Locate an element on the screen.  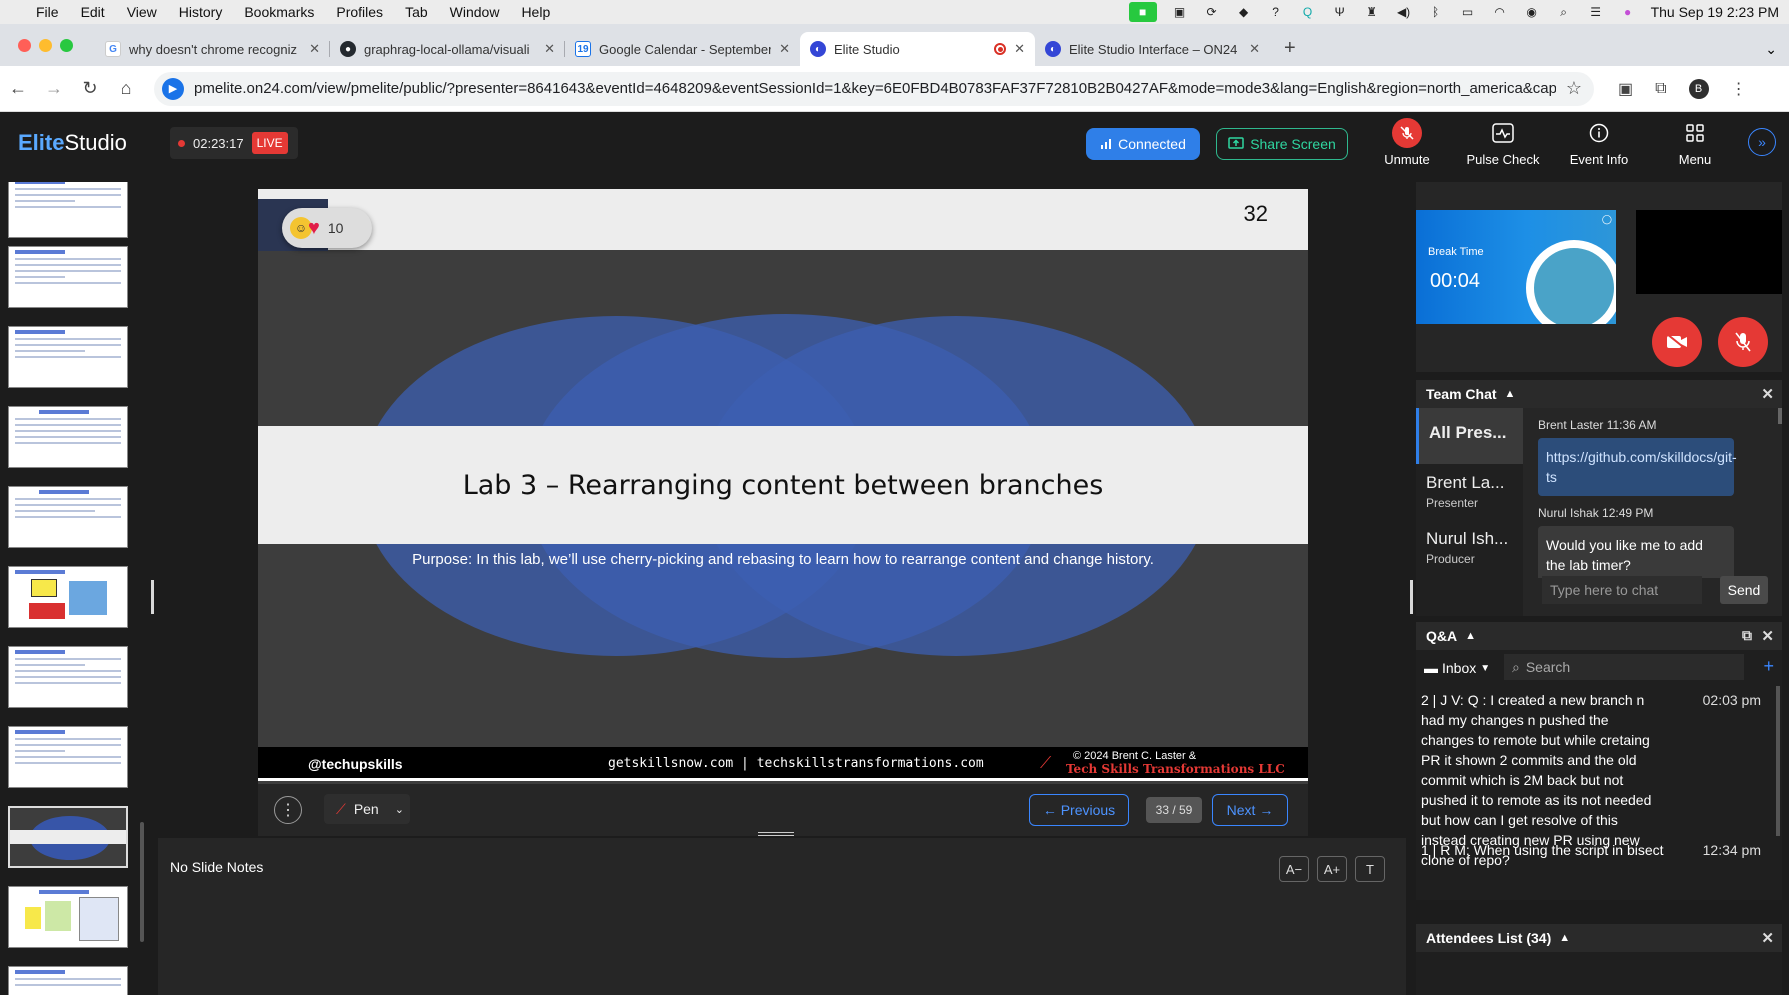
slide-thumbnail-current is located at coordinates (68, 837).